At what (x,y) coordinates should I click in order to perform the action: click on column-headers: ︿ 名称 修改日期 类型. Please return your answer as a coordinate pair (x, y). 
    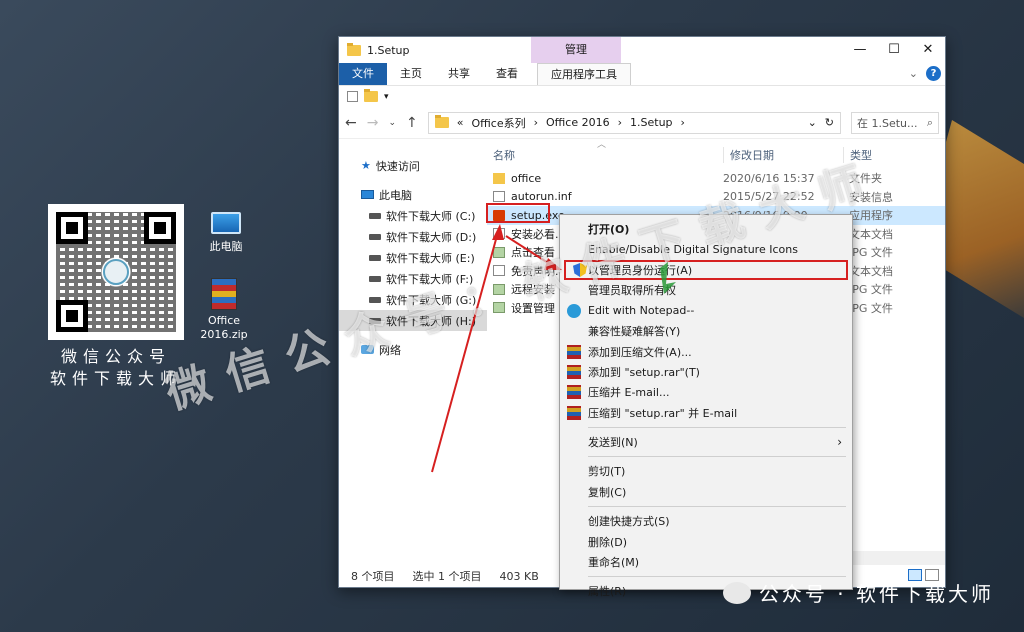
    Looking at the image, I should click on (716, 154).